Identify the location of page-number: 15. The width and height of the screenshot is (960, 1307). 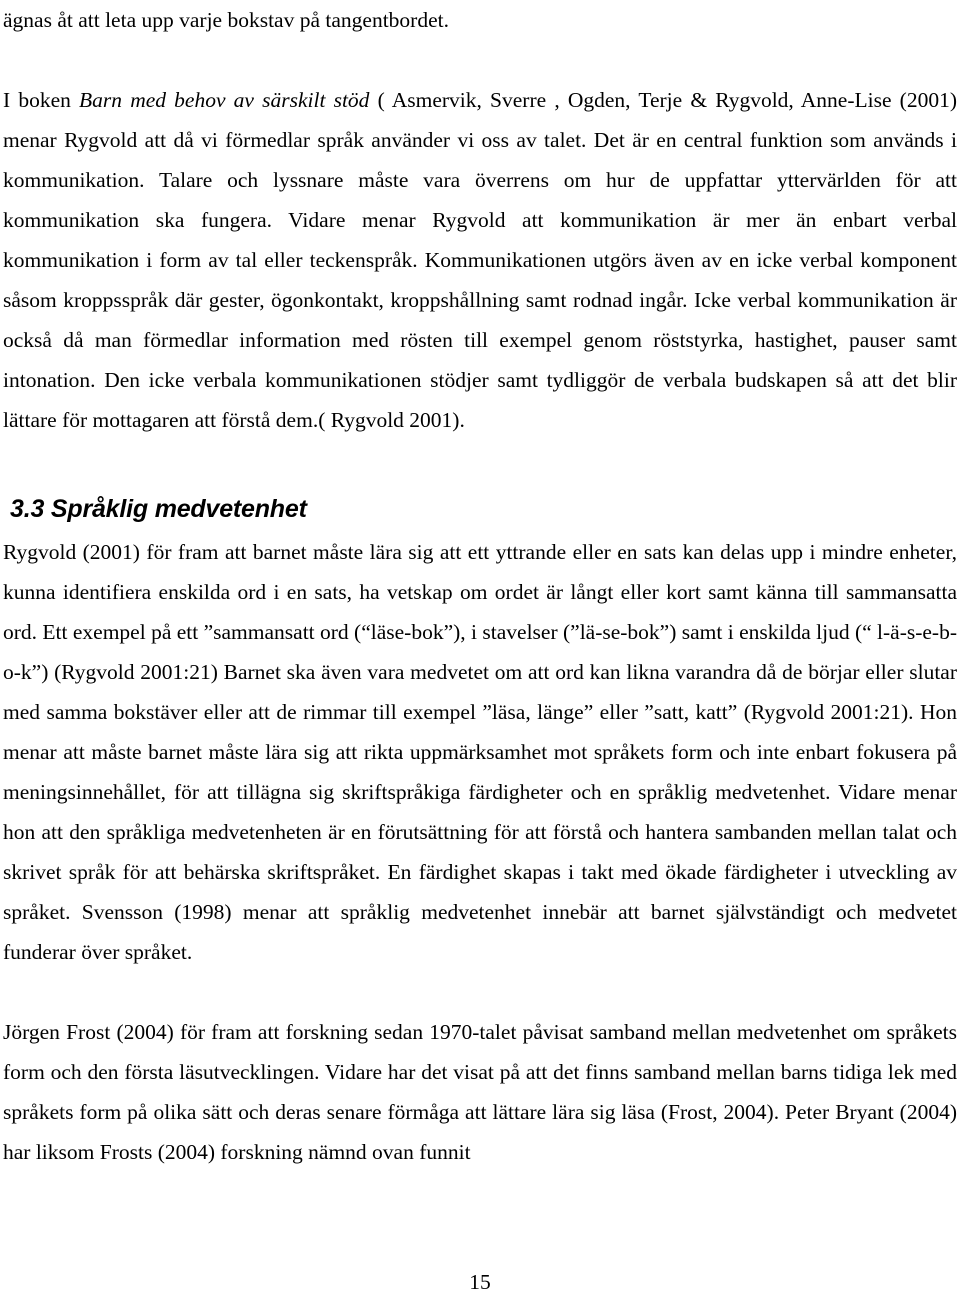
(480, 1282).